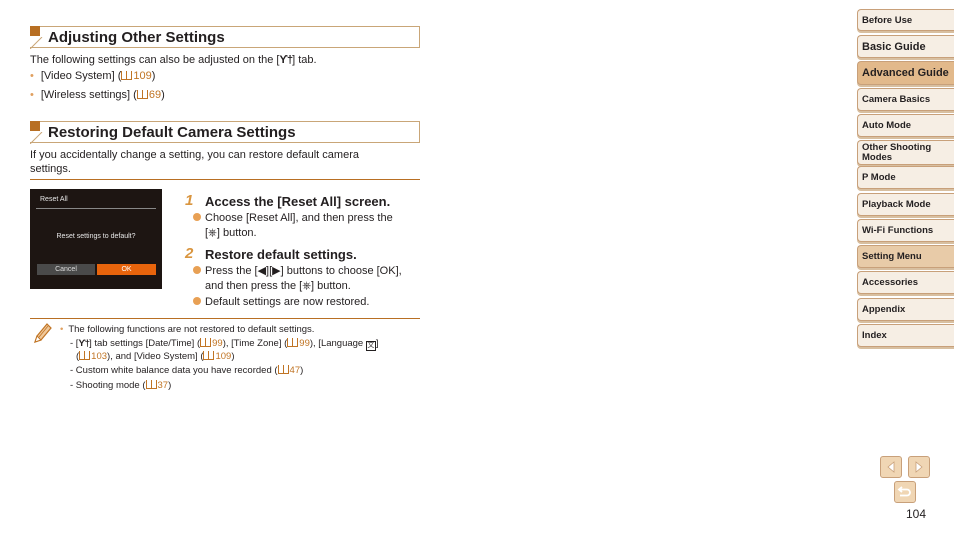 This screenshot has width=954, height=534. What do you see at coordinates (126, 269) in the screenshot?
I see `screen-ok-button: OK` at bounding box center [126, 269].